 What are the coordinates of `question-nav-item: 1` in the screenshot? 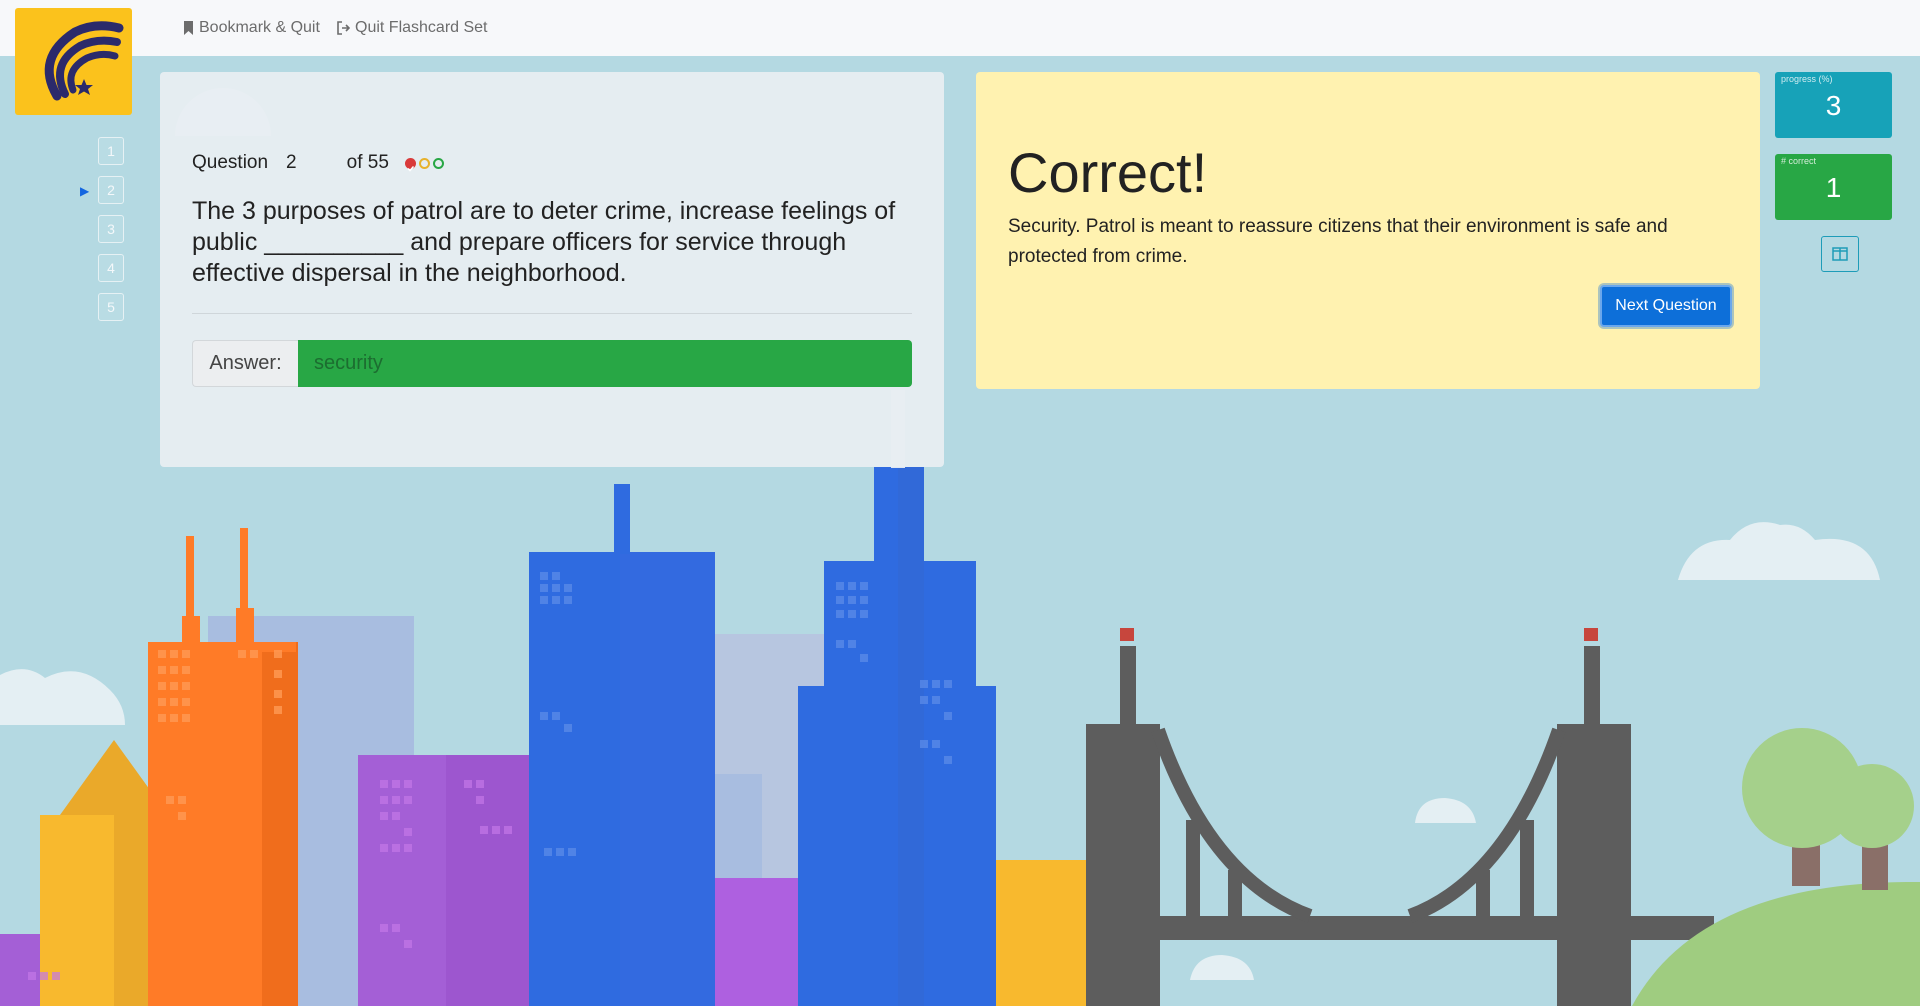 It's located at (111, 151).